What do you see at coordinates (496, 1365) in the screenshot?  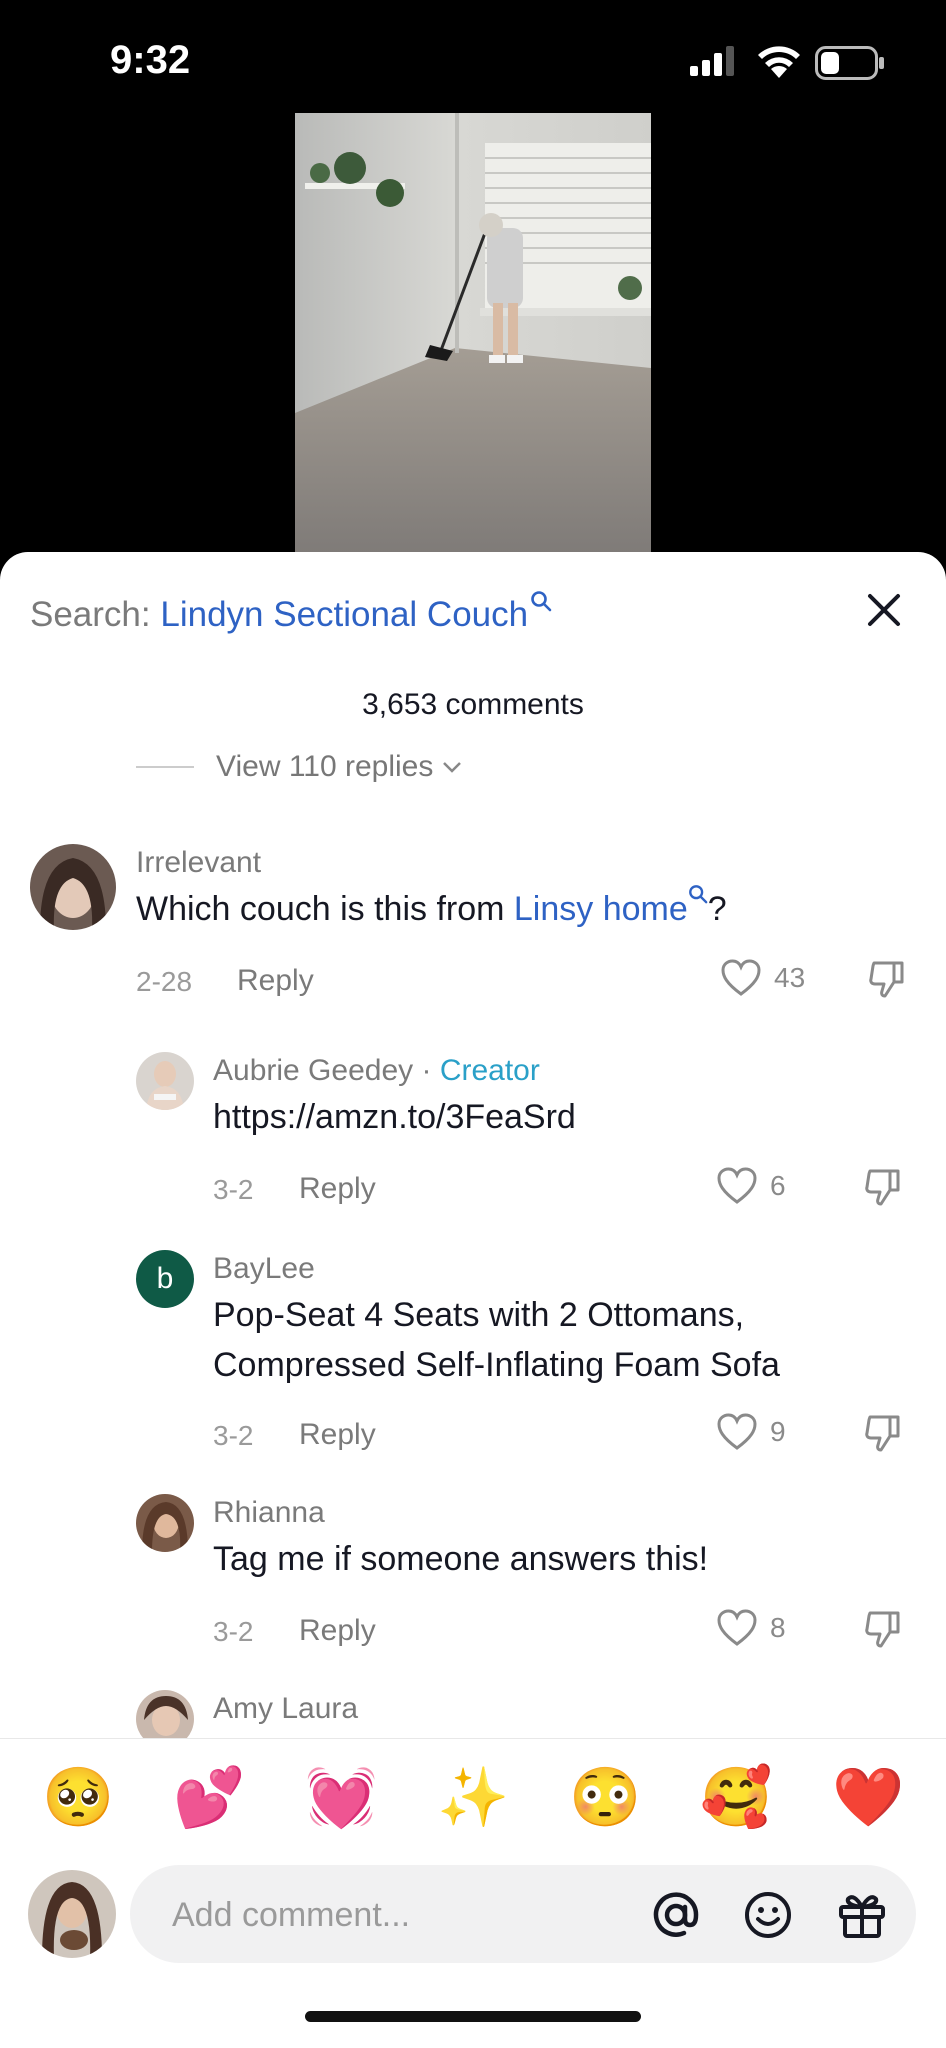 I see `comment-text-line: Compressed Self-Inflating Foam Sofa` at bounding box center [496, 1365].